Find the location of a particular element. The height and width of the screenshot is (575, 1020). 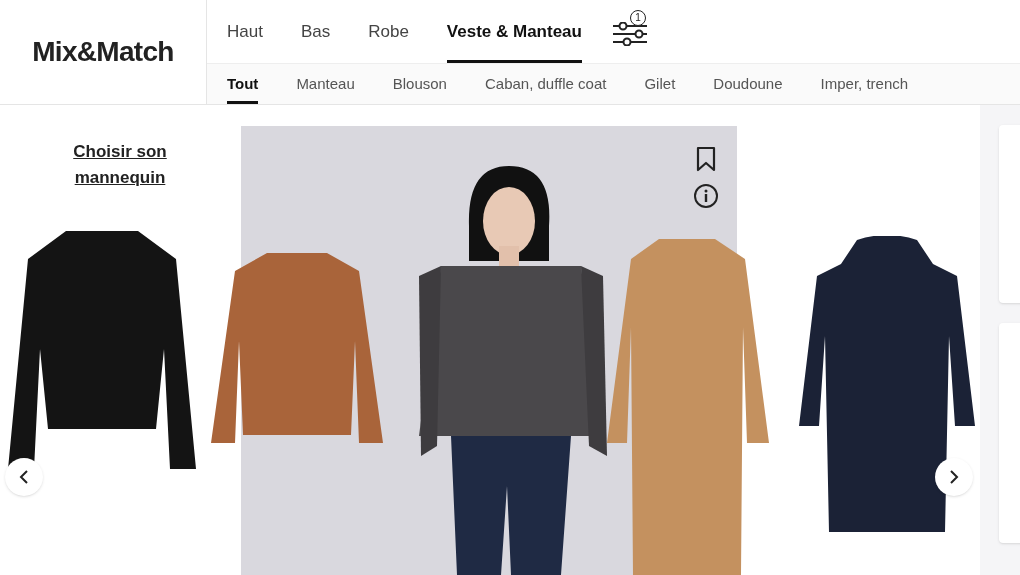

subcategory-tab: Imper, trench is located at coordinates (864, 84).